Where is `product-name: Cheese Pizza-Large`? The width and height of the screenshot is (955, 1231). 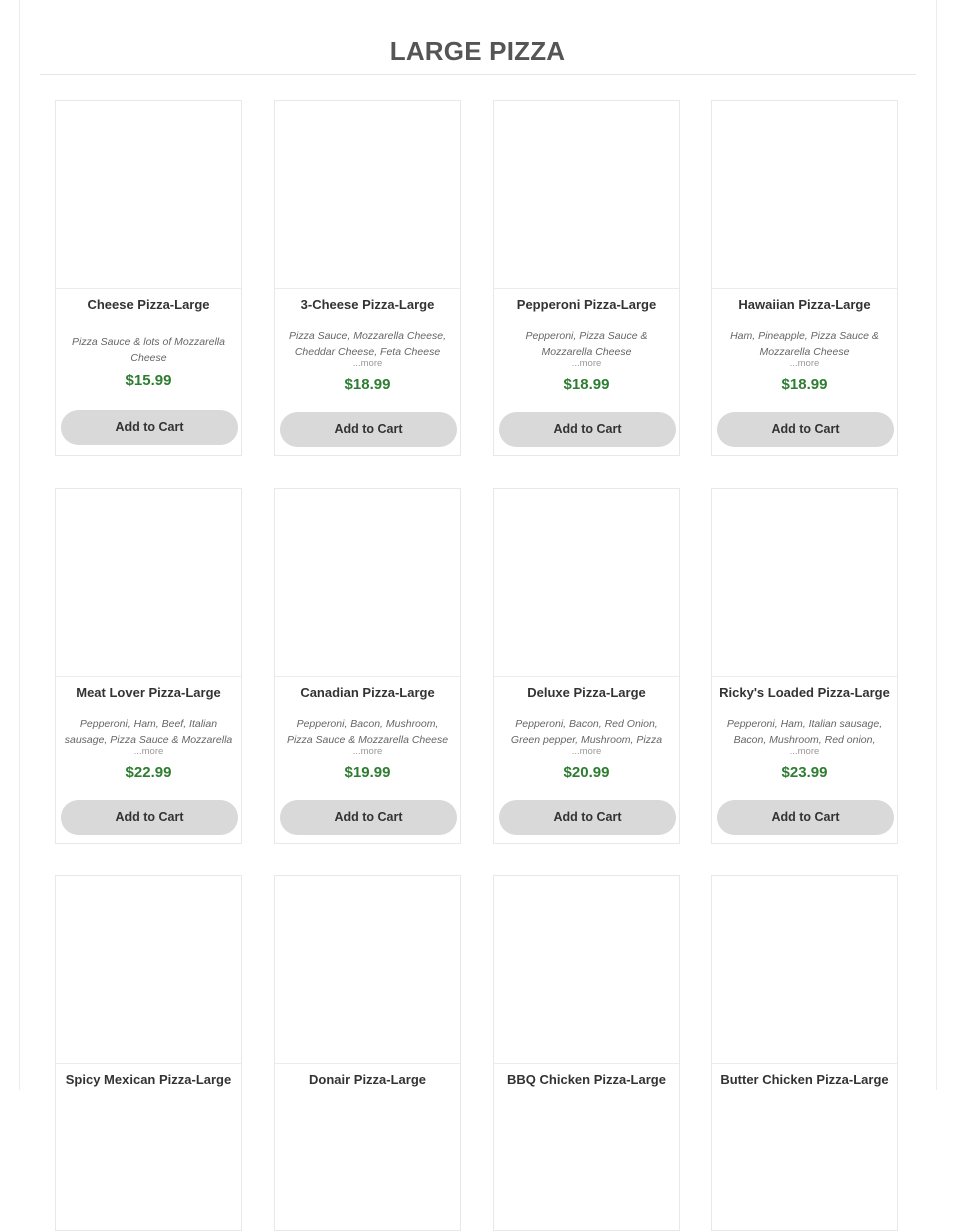 product-name: Cheese Pizza-Large is located at coordinates (148, 304).